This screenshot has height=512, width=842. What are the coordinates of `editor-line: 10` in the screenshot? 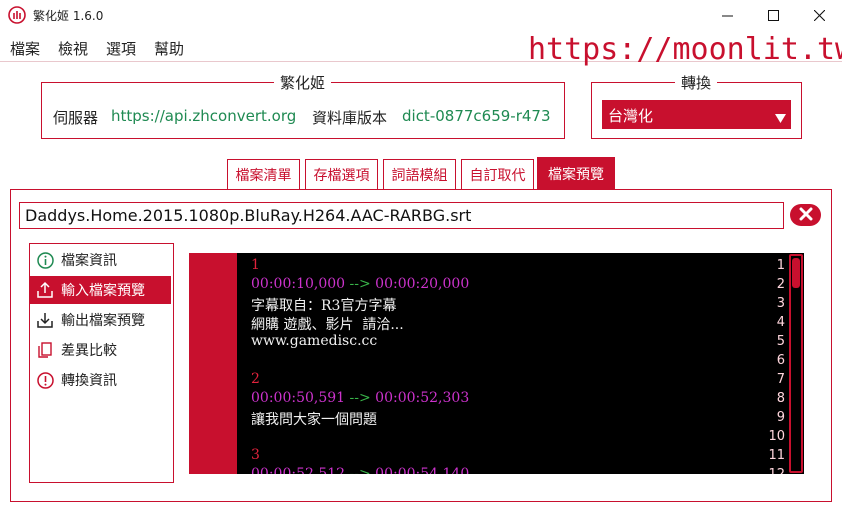 It's located at (489, 437).